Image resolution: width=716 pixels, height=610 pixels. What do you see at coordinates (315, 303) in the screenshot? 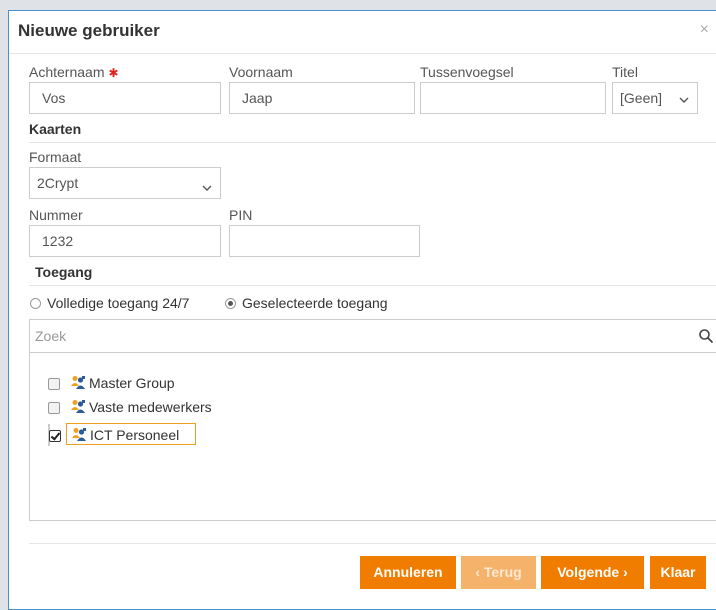
I see `geselecteerde-toegang-label: Geselecteerde toegang` at bounding box center [315, 303].